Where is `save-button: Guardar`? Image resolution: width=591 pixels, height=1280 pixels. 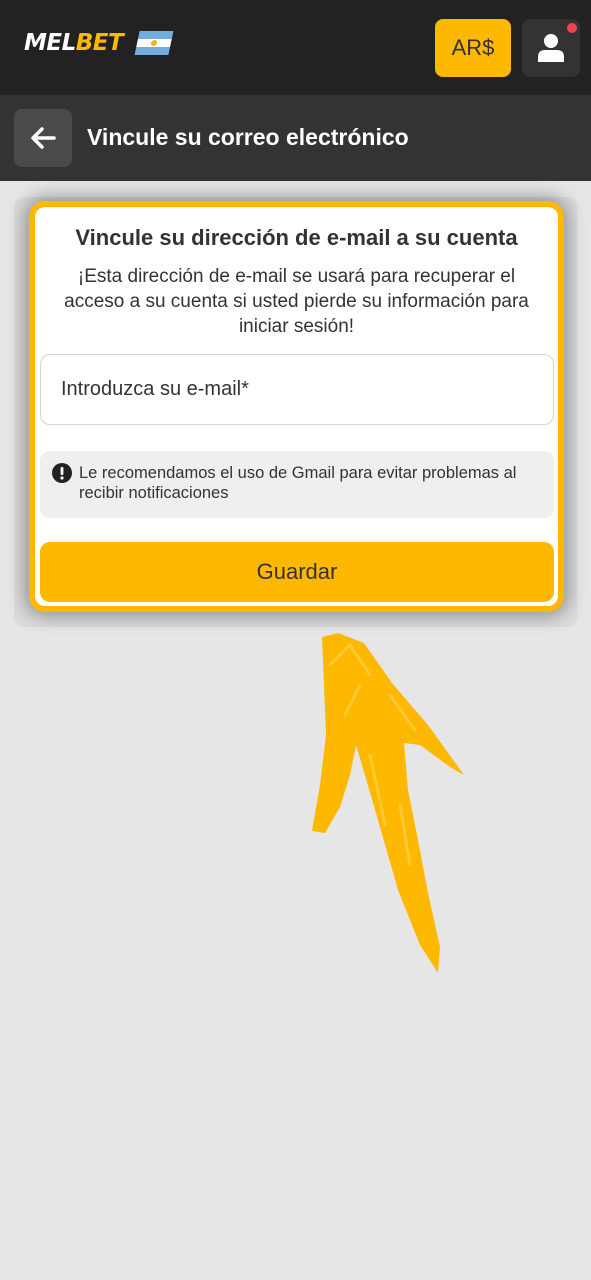 save-button: Guardar is located at coordinates (297, 572).